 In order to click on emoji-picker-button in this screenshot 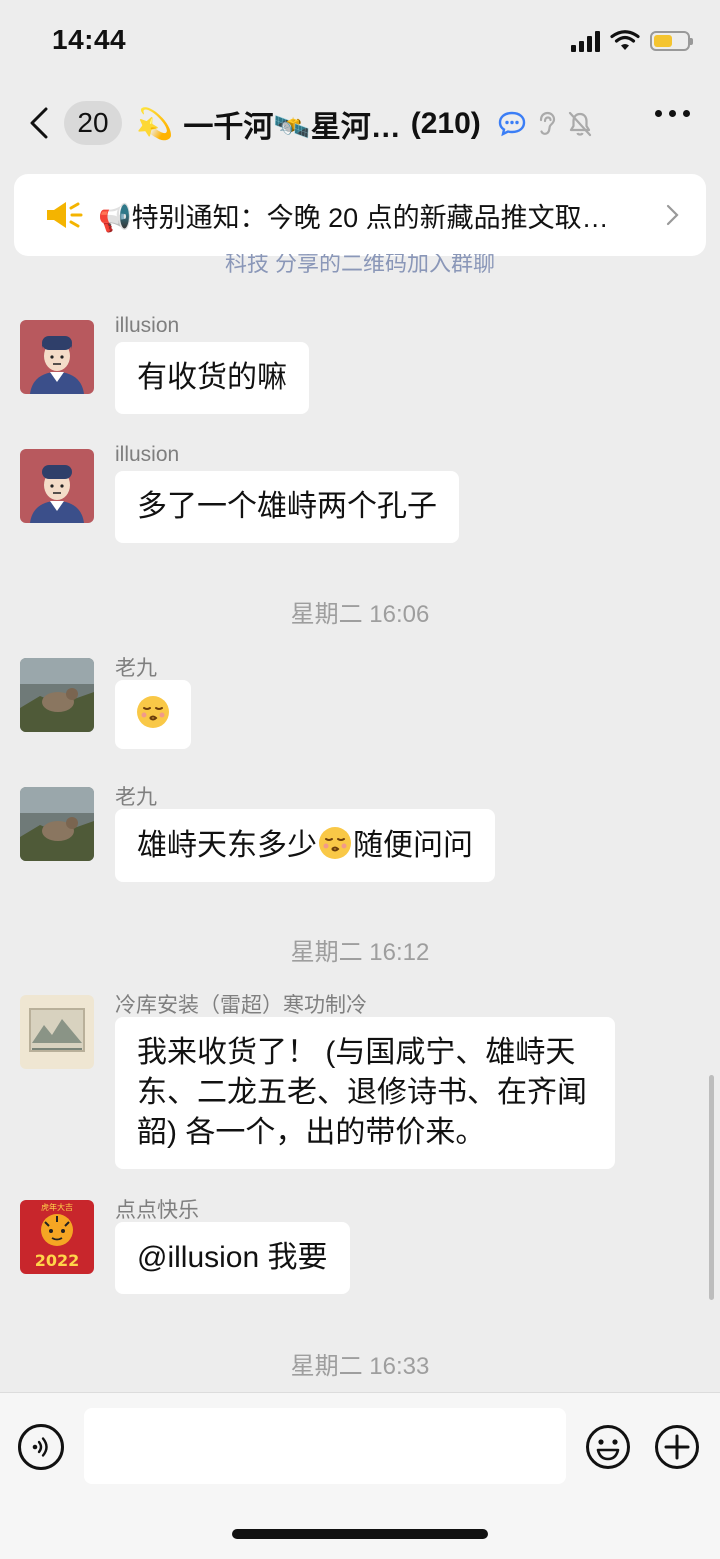, I will do `click(608, 1447)`.